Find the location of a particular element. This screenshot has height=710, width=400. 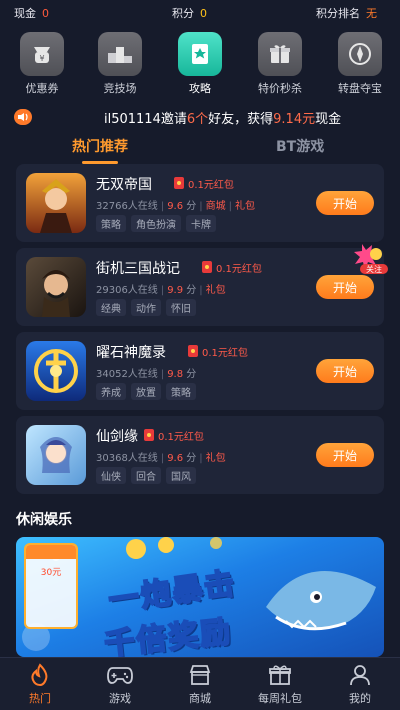

tab-bt-games: BT游戏 is located at coordinates (300, 146).